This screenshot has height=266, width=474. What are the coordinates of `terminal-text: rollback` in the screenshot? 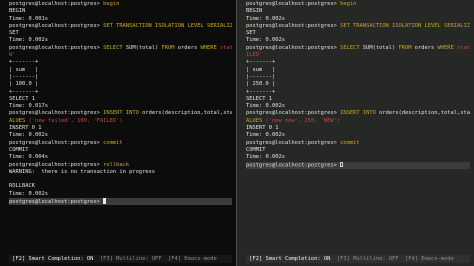 It's located at (116, 164).